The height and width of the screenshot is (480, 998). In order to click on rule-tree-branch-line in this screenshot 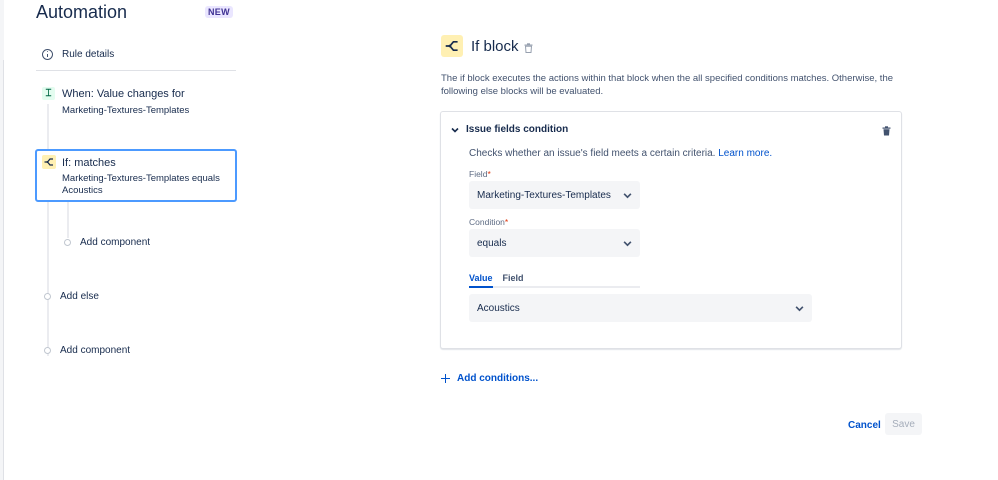, I will do `click(68, 220)`.